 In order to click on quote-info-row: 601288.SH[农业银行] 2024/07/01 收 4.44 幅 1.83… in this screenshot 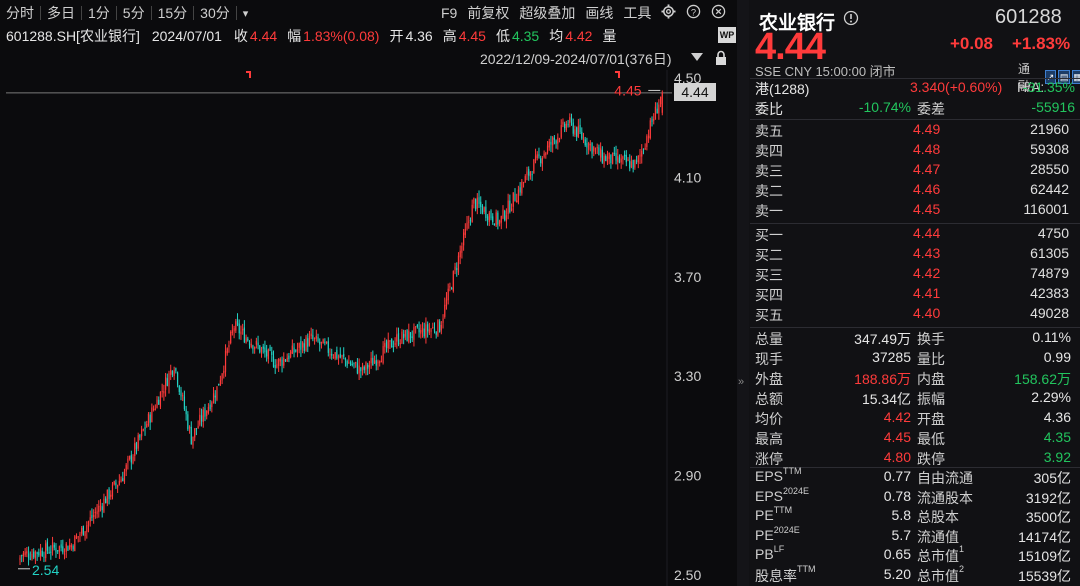, I will do `click(370, 36)`.